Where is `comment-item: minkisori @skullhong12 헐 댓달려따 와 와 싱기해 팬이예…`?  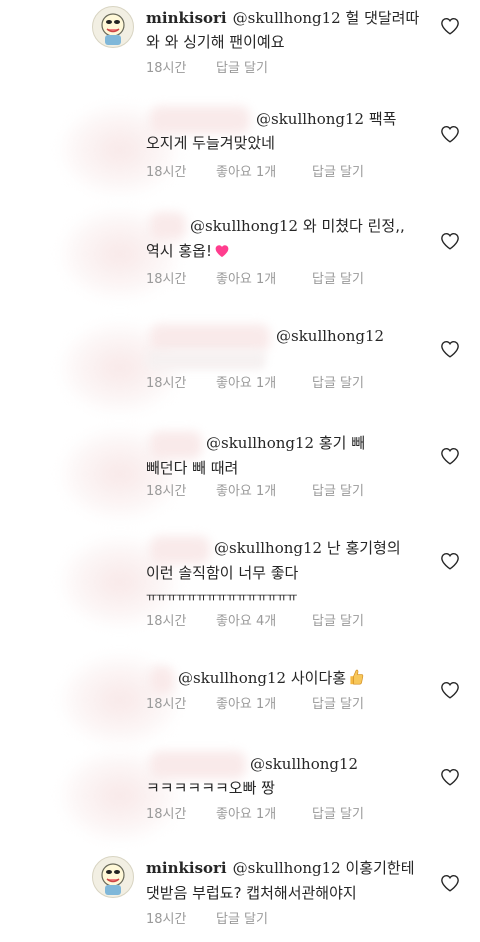
comment-item: minkisori @skullhong12 헐 댓달려따 와 와 싱기해 팬이예… is located at coordinates (240, 50).